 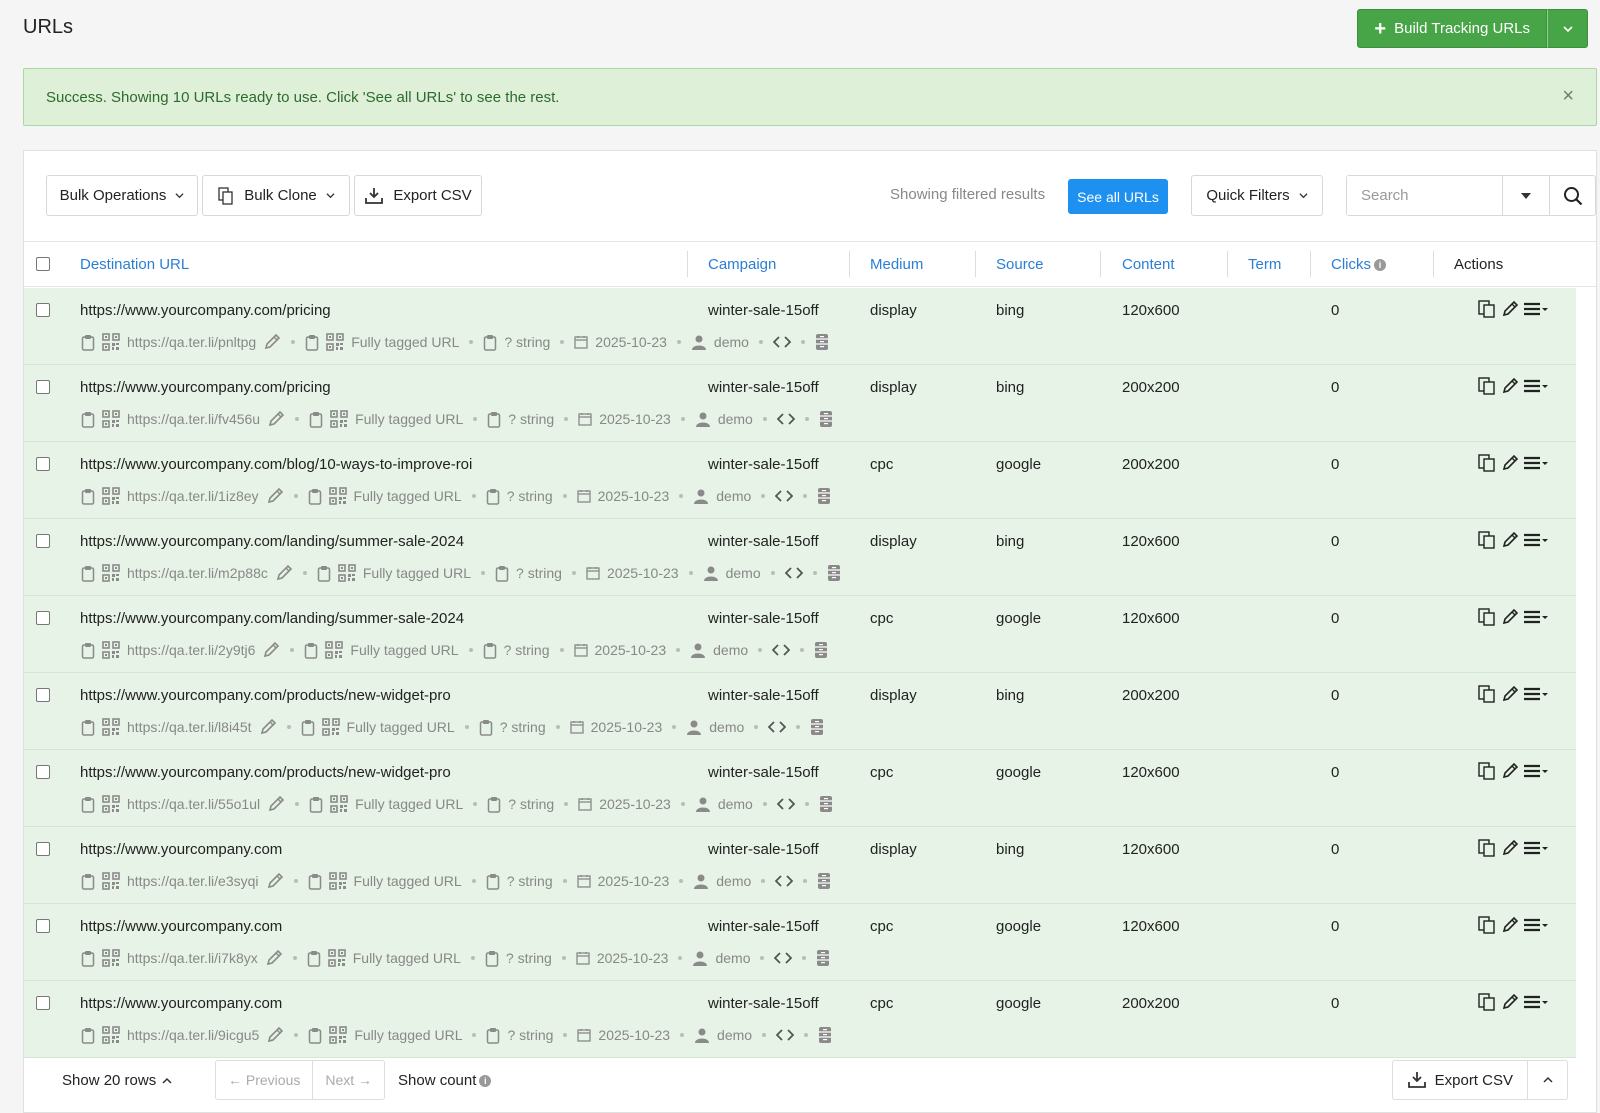 What do you see at coordinates (122, 195) in the screenshot?
I see `bulk-operations-button: Bulk Operations` at bounding box center [122, 195].